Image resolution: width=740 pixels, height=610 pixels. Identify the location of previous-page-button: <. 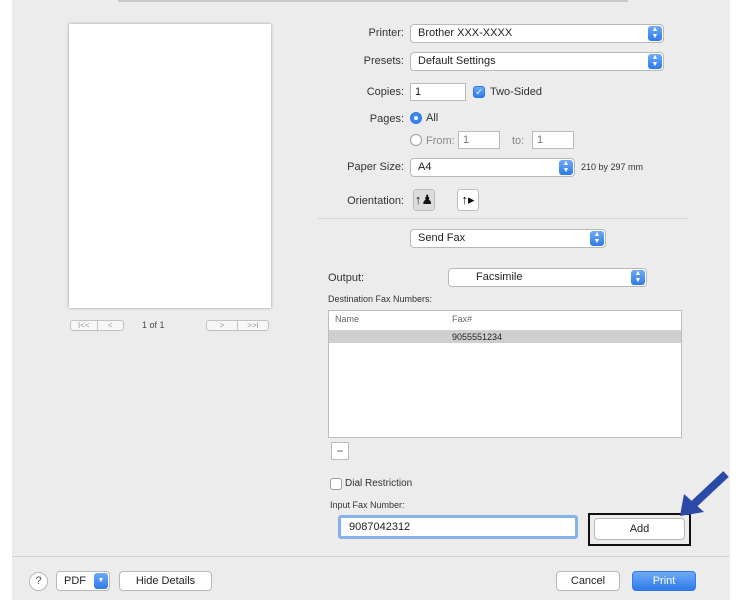
(110, 325).